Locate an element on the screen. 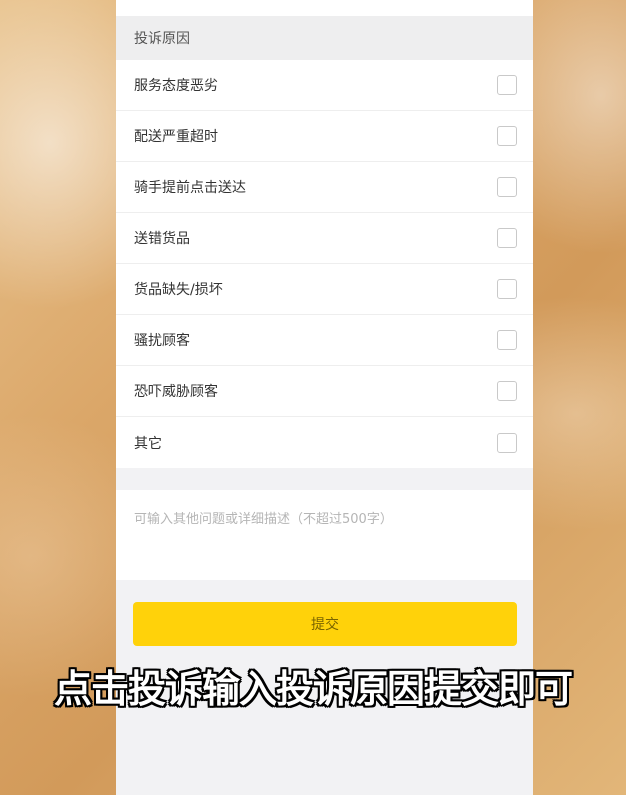 Image resolution: width=626 pixels, height=795 pixels. section-gap is located at coordinates (324, 479).